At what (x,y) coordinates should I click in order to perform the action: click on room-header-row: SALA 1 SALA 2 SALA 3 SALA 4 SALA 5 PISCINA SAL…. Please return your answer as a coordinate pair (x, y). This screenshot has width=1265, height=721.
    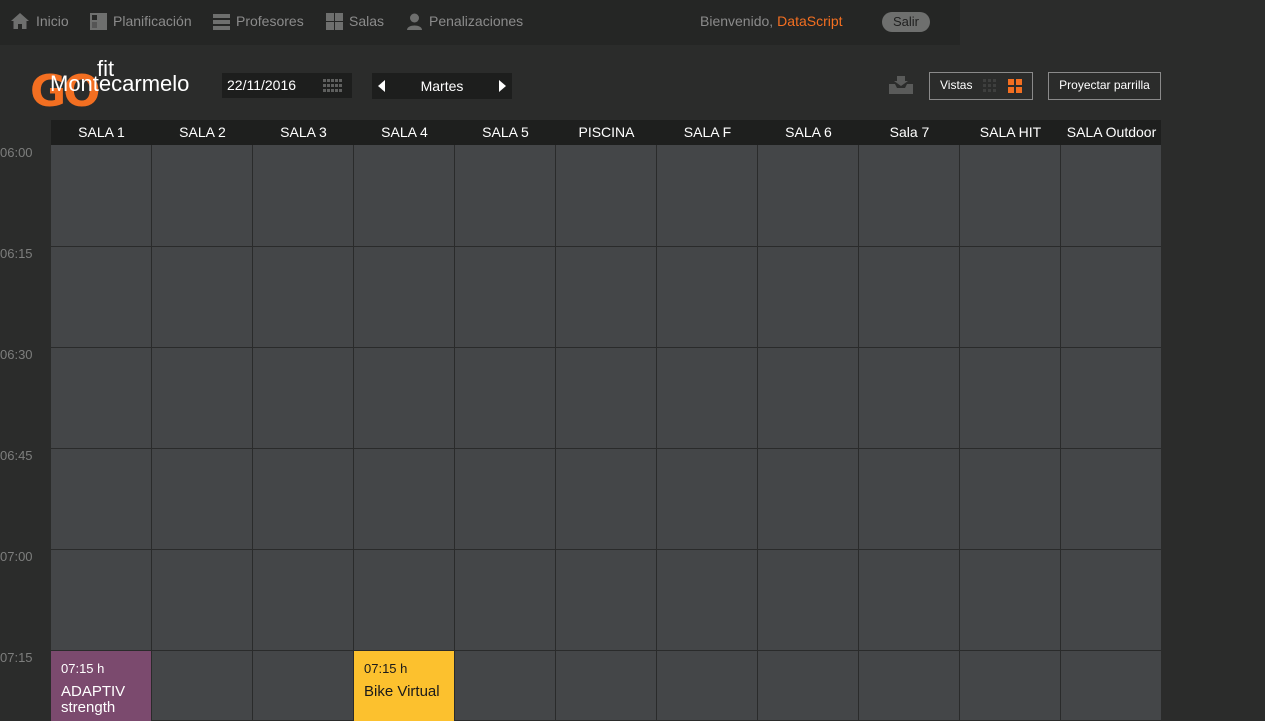
    Looking at the image, I should click on (606, 132).